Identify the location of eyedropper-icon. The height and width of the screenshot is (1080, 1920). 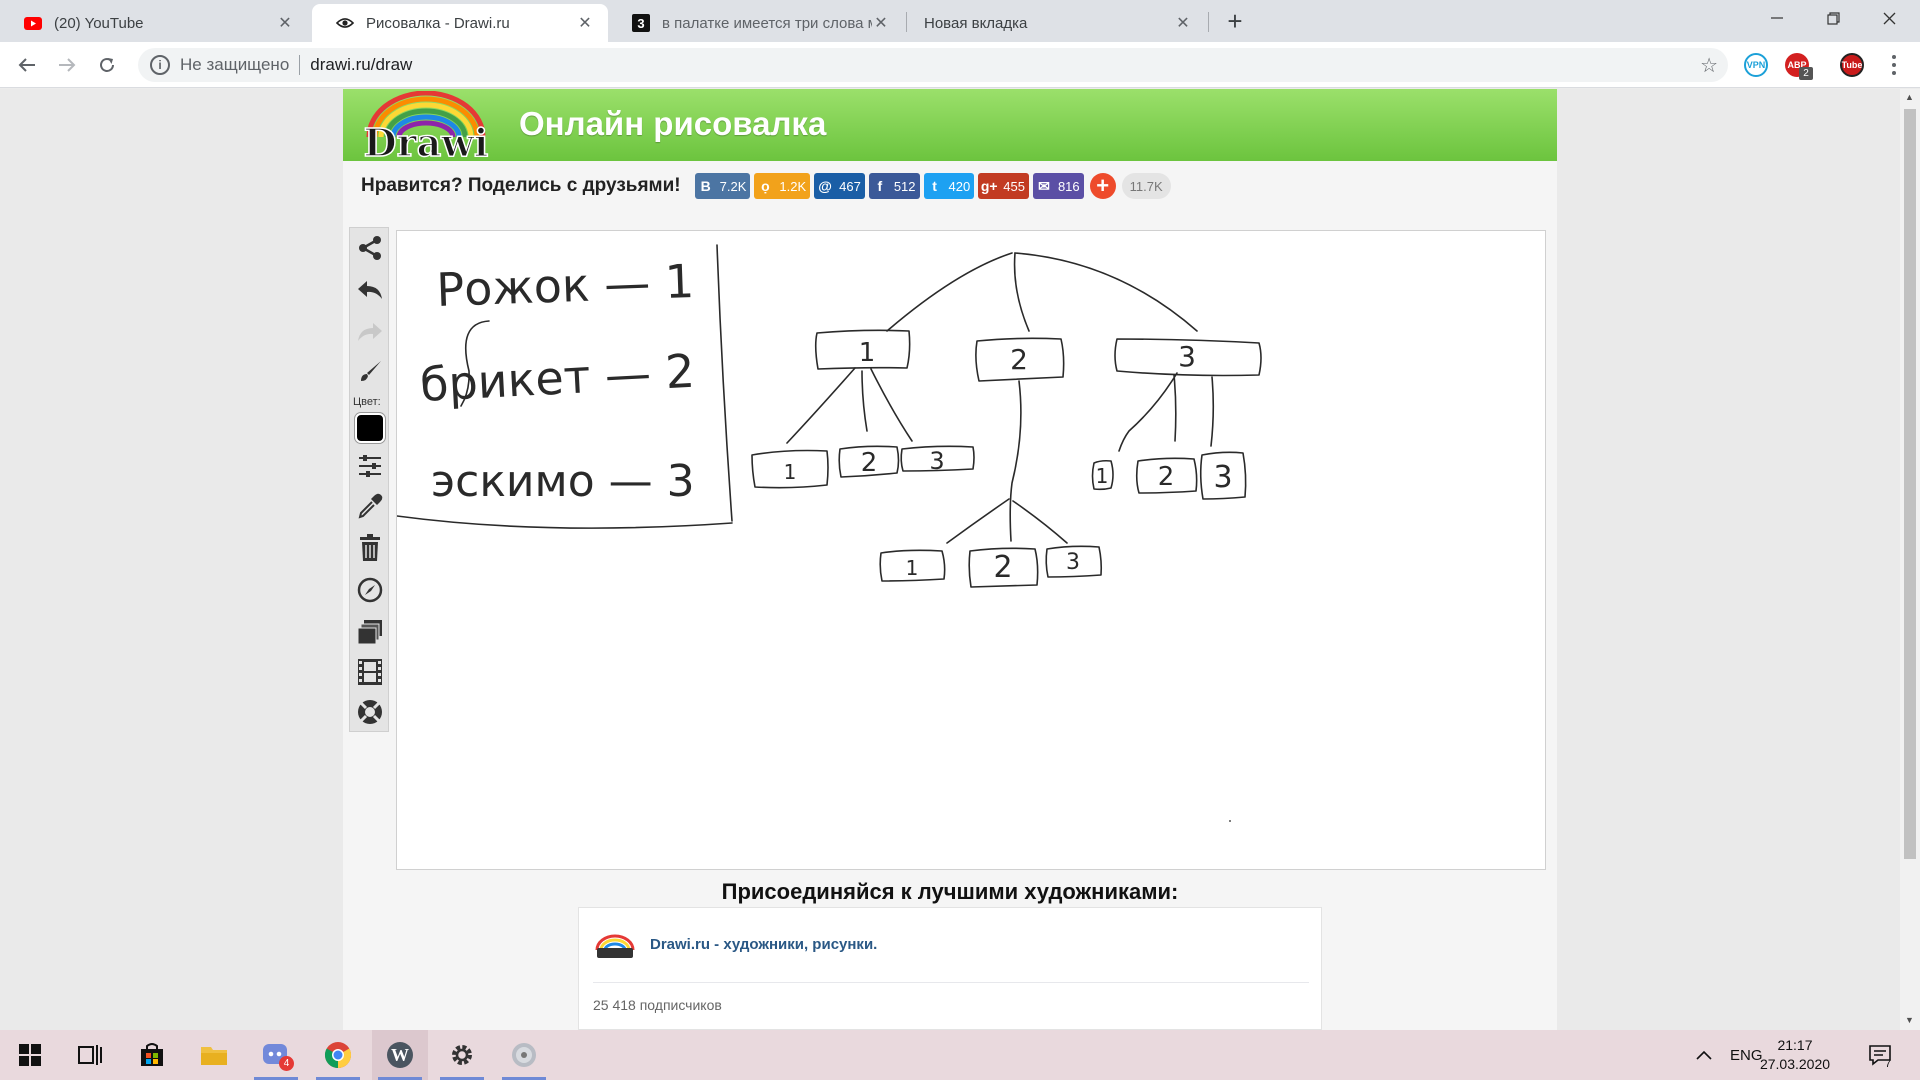
(370, 506).